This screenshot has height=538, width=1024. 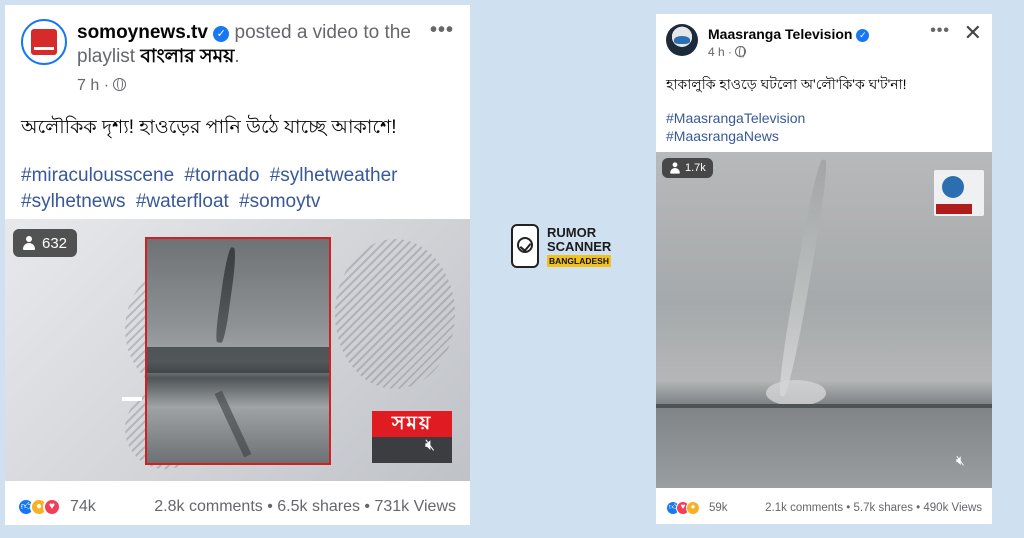 I want to click on hashtag-link: #MaasrangaTelevision, so click(x=826, y=118).